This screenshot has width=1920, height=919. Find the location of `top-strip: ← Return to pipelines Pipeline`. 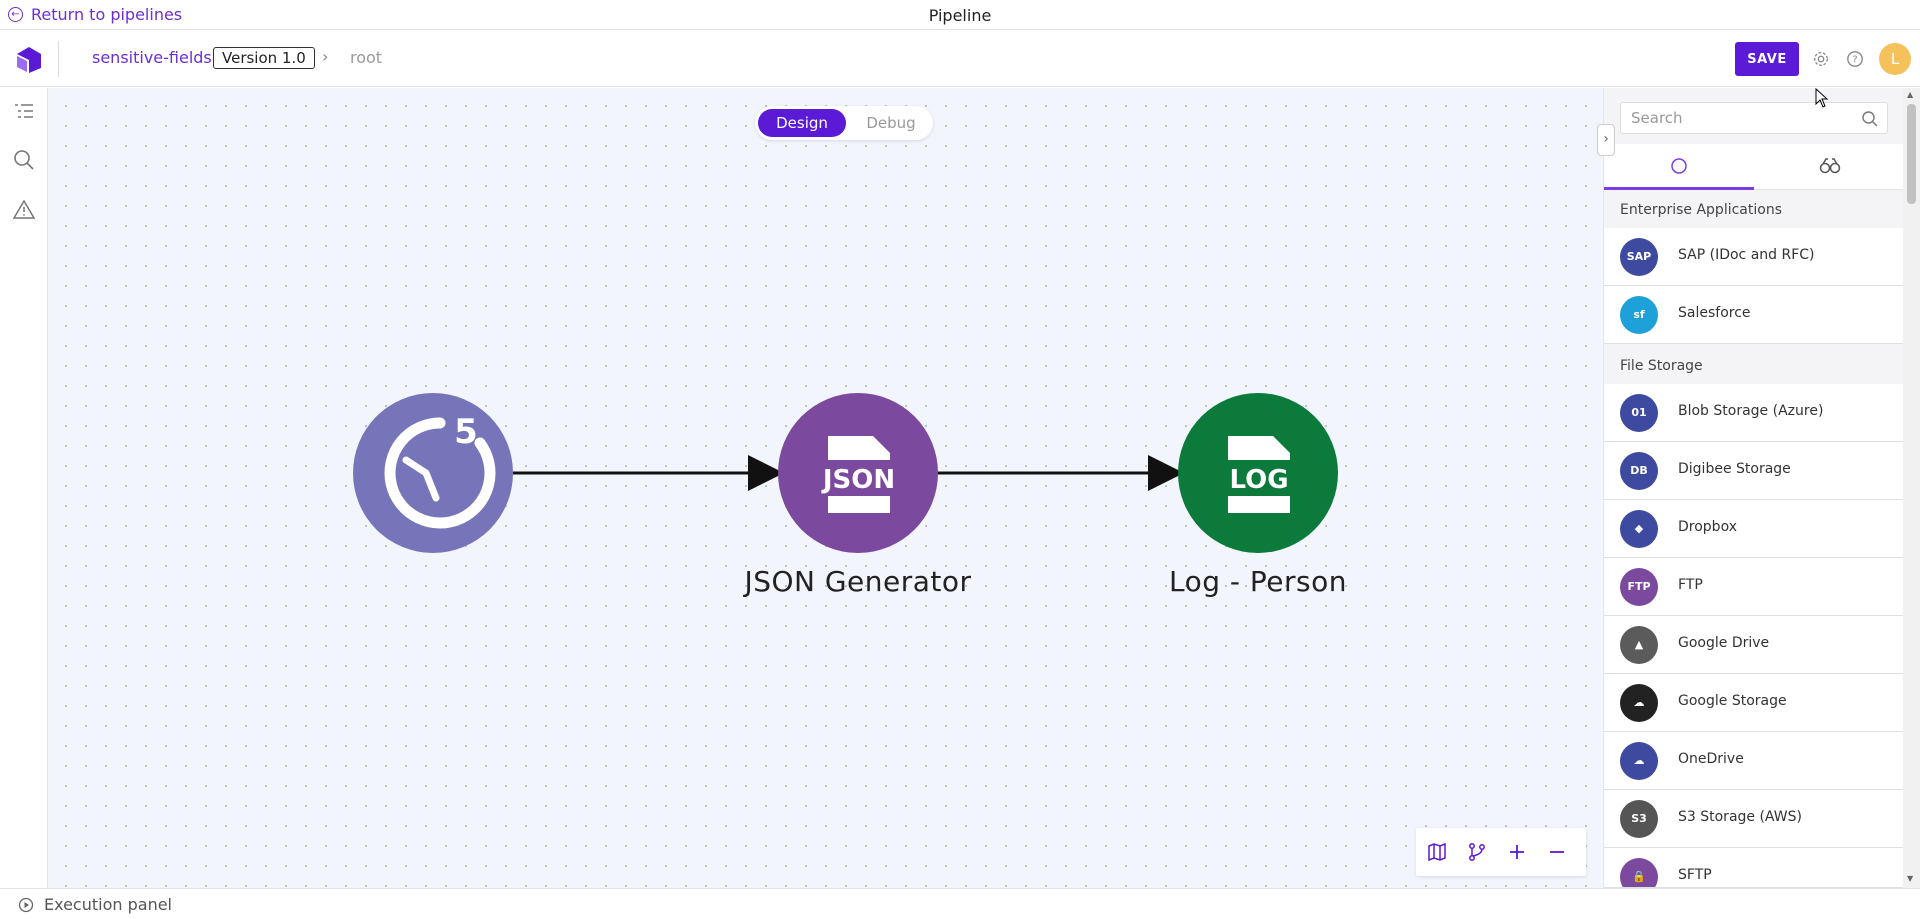

top-strip: ← Return to pipelines Pipeline is located at coordinates (960, 15).